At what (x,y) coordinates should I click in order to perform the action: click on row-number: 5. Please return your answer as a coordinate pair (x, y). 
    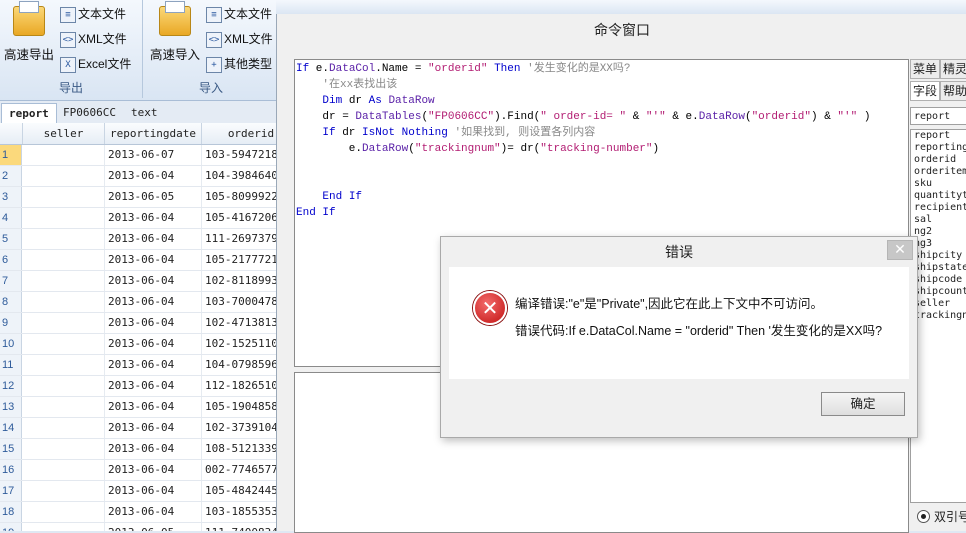
    Looking at the image, I should click on (11, 239).